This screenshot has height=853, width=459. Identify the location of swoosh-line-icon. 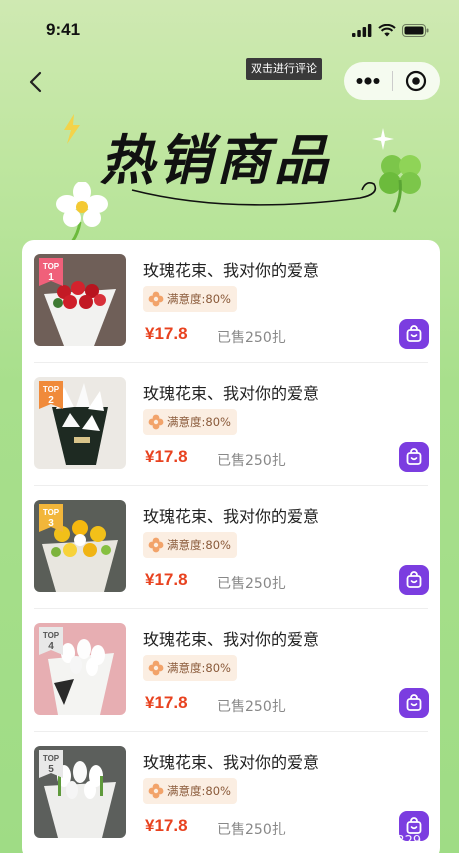
(254, 194).